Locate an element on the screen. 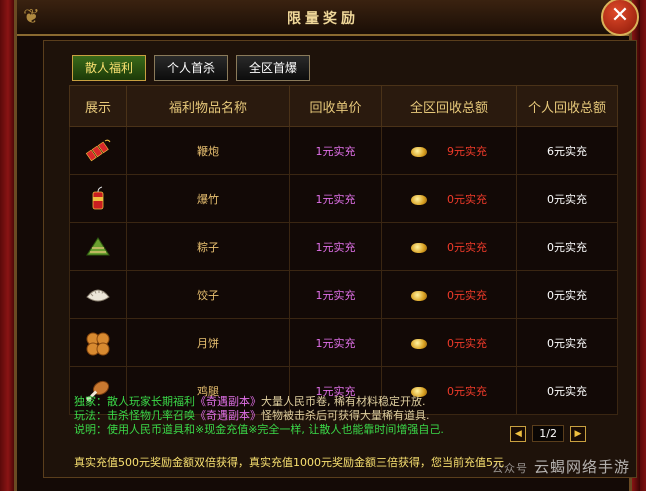 Image resolution: width=646 pixels, height=491 pixels. personal-total: 6元实充 is located at coordinates (567, 150).